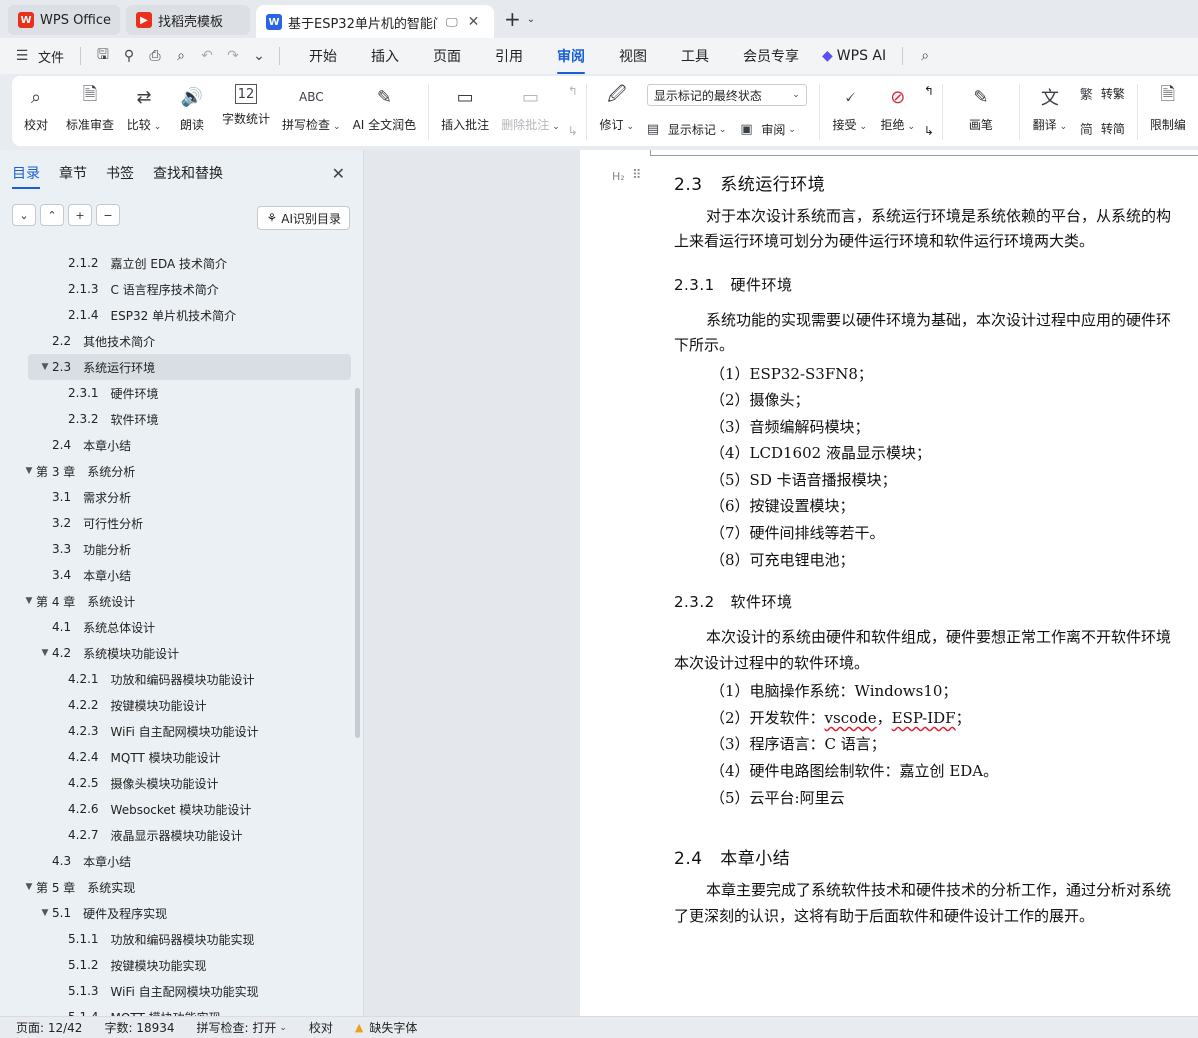 This screenshot has height=1038, width=1198. Describe the element at coordinates (188, 173) in the screenshot. I see `panel-tab-find-replace: 查找和替换` at that location.